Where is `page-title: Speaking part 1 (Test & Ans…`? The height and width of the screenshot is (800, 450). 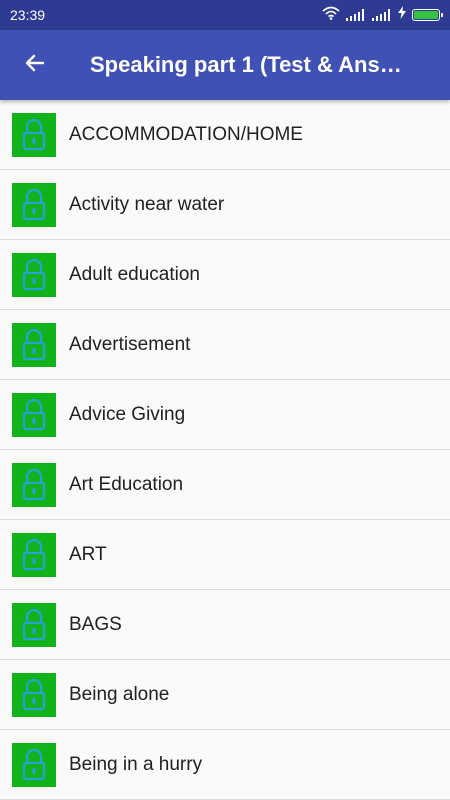
page-title: Speaking part 1 (Test & Ans… is located at coordinates (246, 64).